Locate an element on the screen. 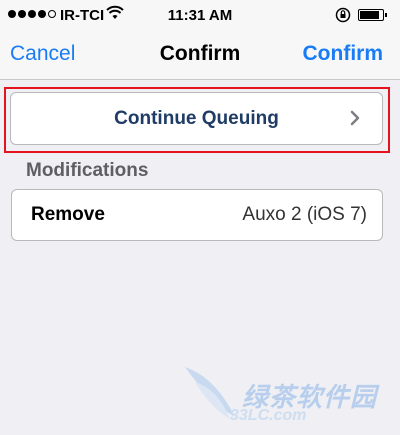 The height and width of the screenshot is (435, 400). confirm-button: Confirm is located at coordinates (343, 54).